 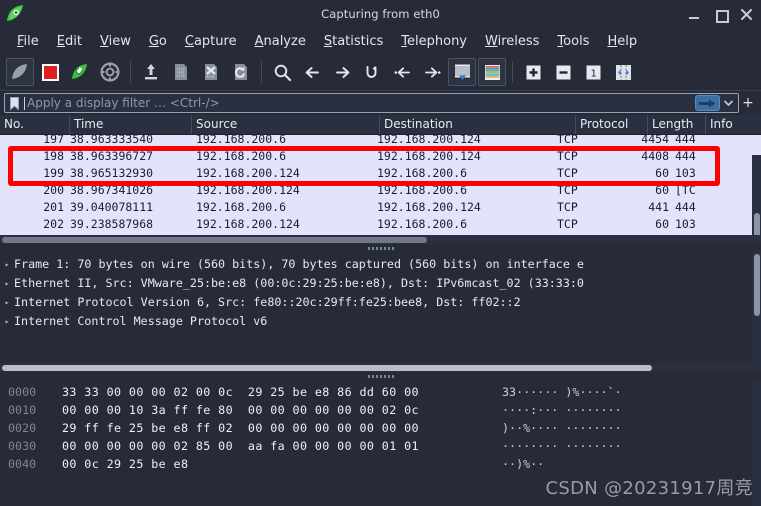 What do you see at coordinates (353, 41) in the screenshot?
I see `menu-item-statistics: Statistics` at bounding box center [353, 41].